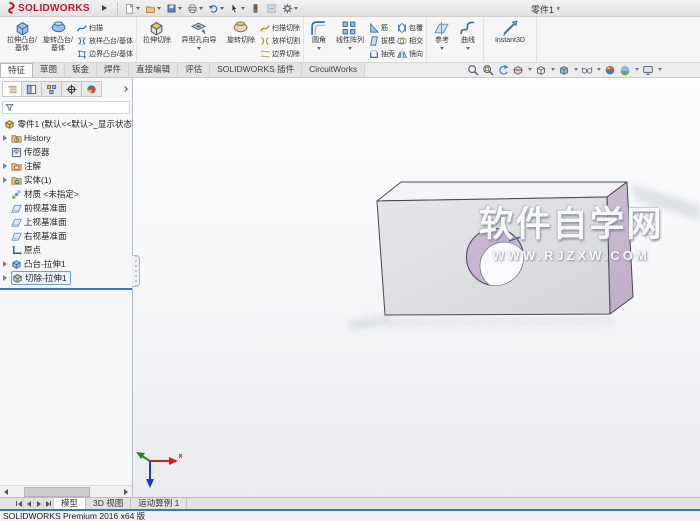 This screenshot has width=700, height=521. Describe the element at coordinates (66, 250) in the screenshot. I see `tree-item-origin: 原点` at that location.